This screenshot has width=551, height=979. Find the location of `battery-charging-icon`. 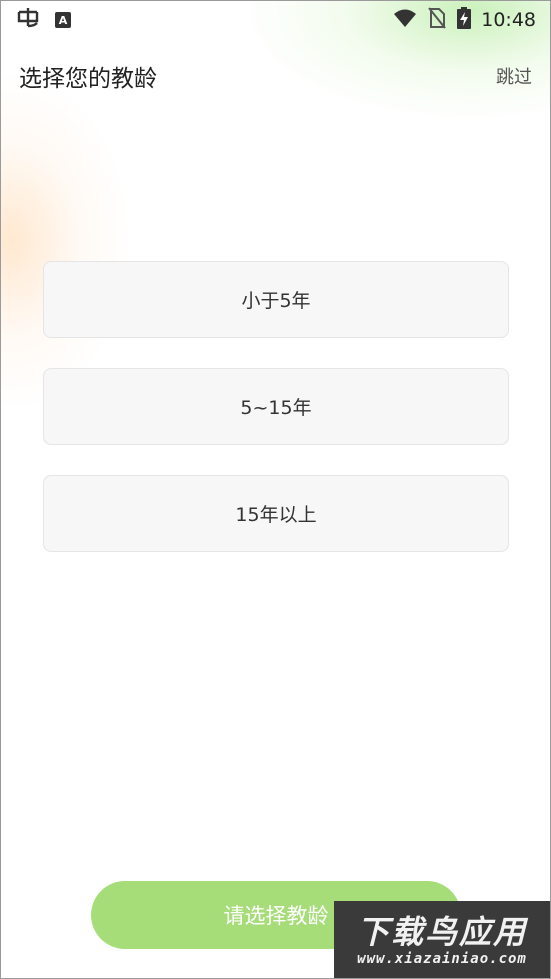

battery-charging-icon is located at coordinates (464, 20).